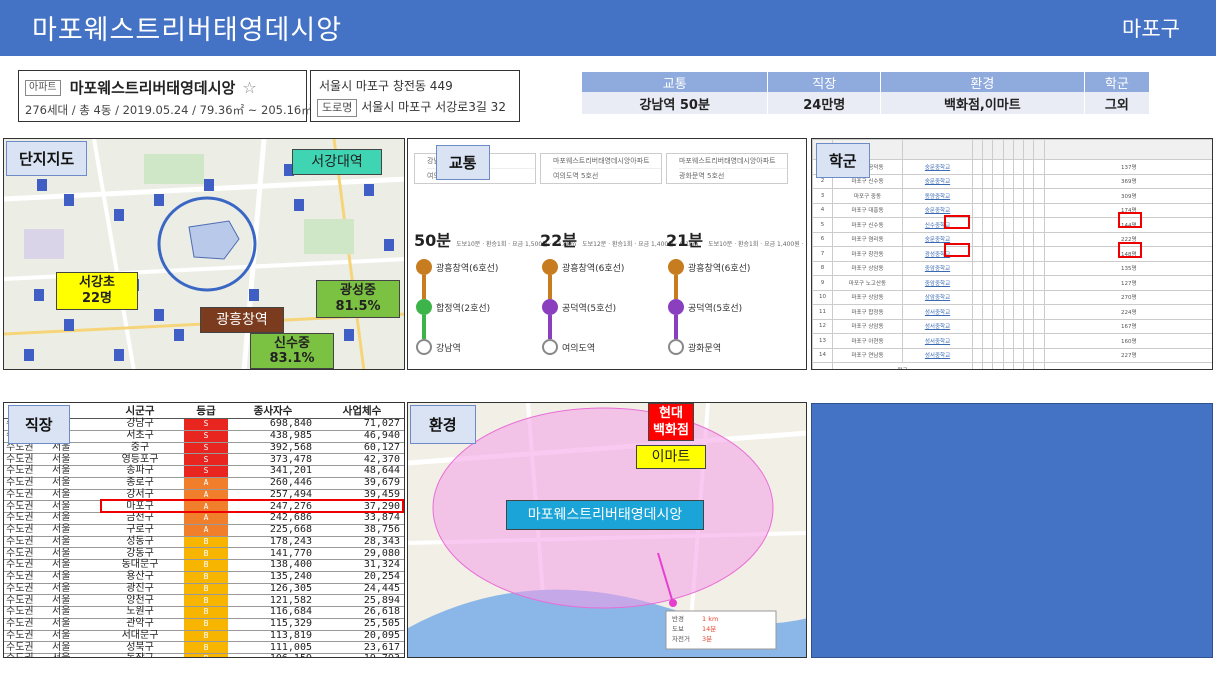 This screenshot has height=684, width=1216. Describe the element at coordinates (361, 589) in the screenshot. I see `businesses-cell: 24,445` at that location.